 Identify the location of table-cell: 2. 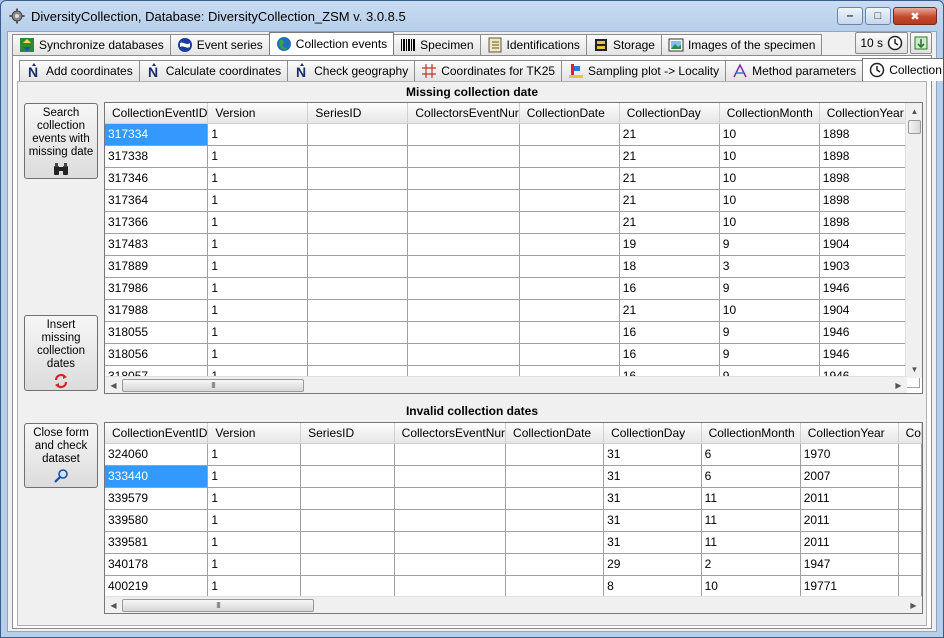
(751, 564).